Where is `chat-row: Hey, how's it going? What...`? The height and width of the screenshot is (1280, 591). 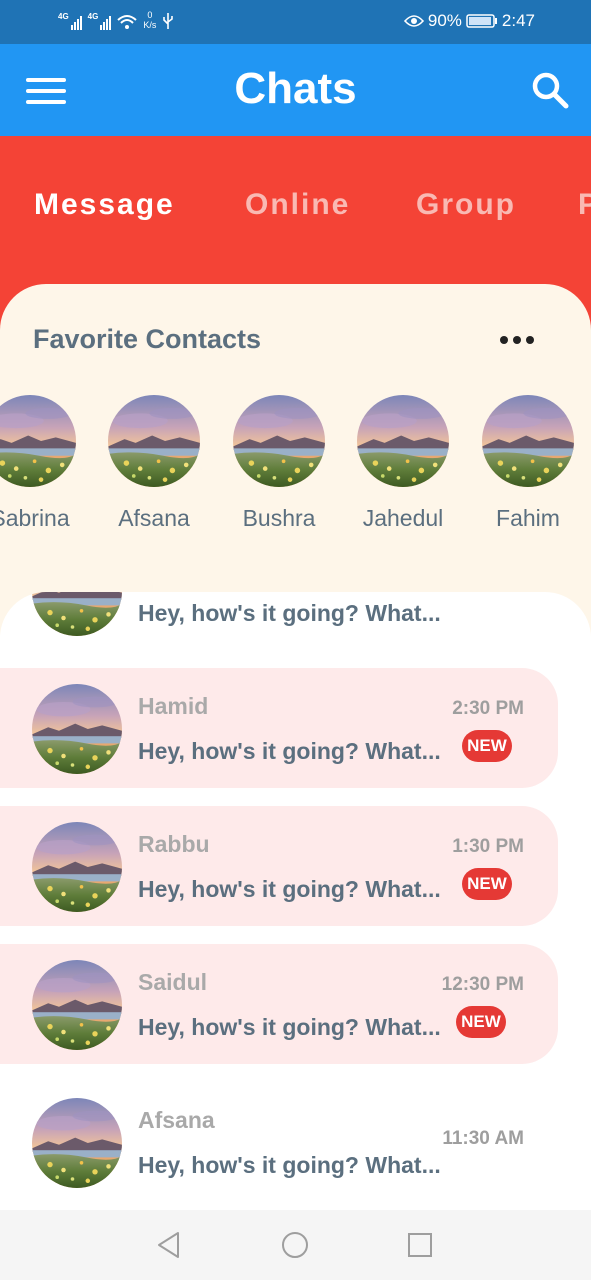 chat-row: Hey, how's it going? What... is located at coordinates (279, 621).